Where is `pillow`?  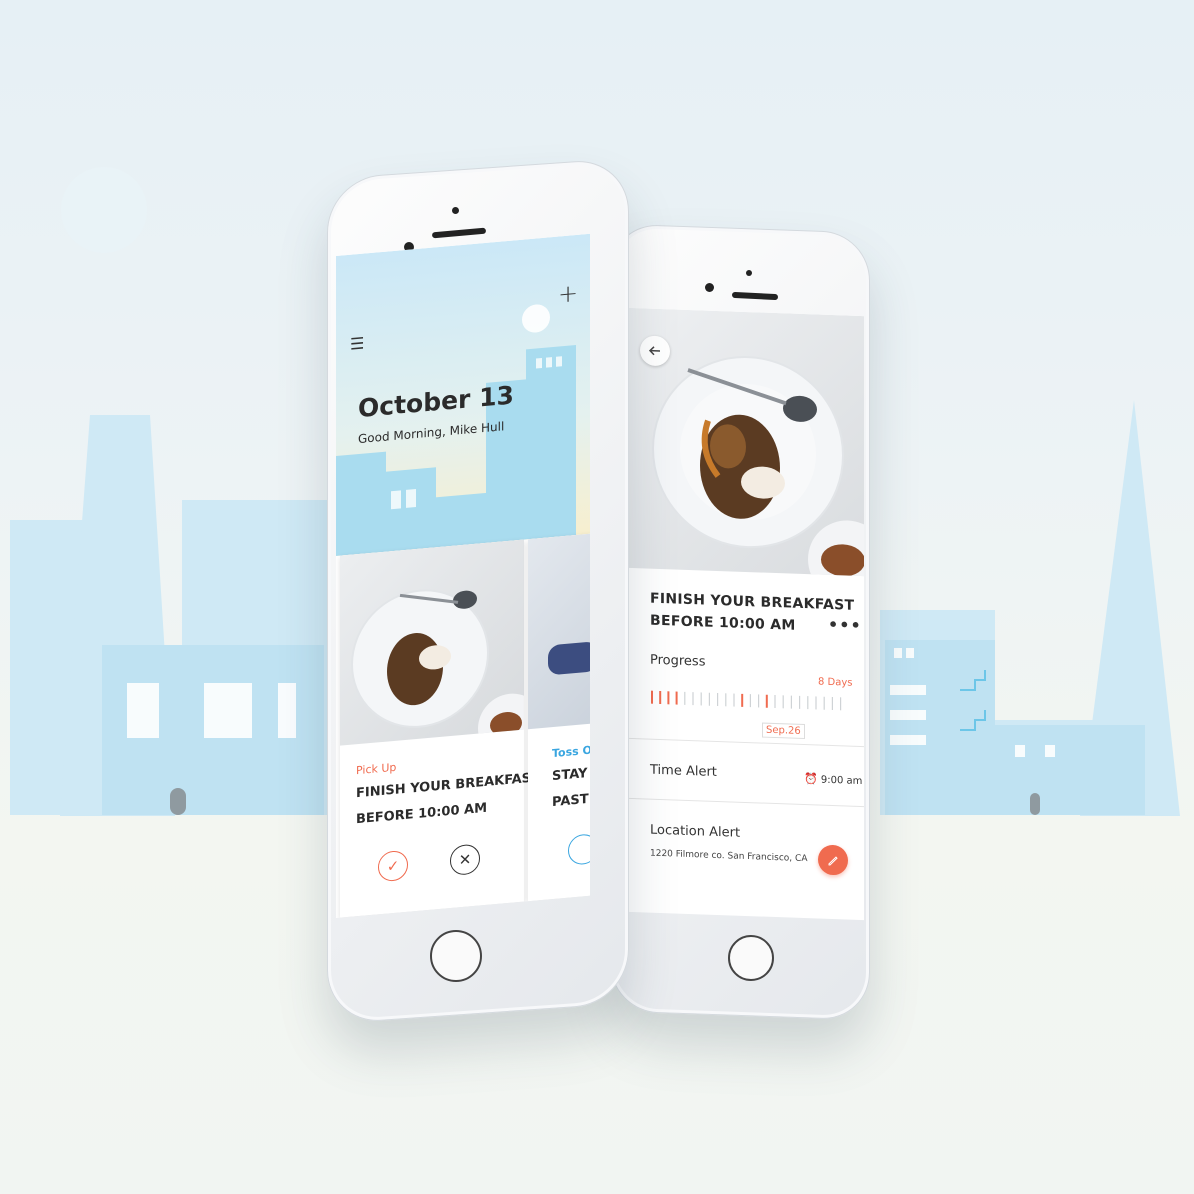 pillow is located at coordinates (569, 658).